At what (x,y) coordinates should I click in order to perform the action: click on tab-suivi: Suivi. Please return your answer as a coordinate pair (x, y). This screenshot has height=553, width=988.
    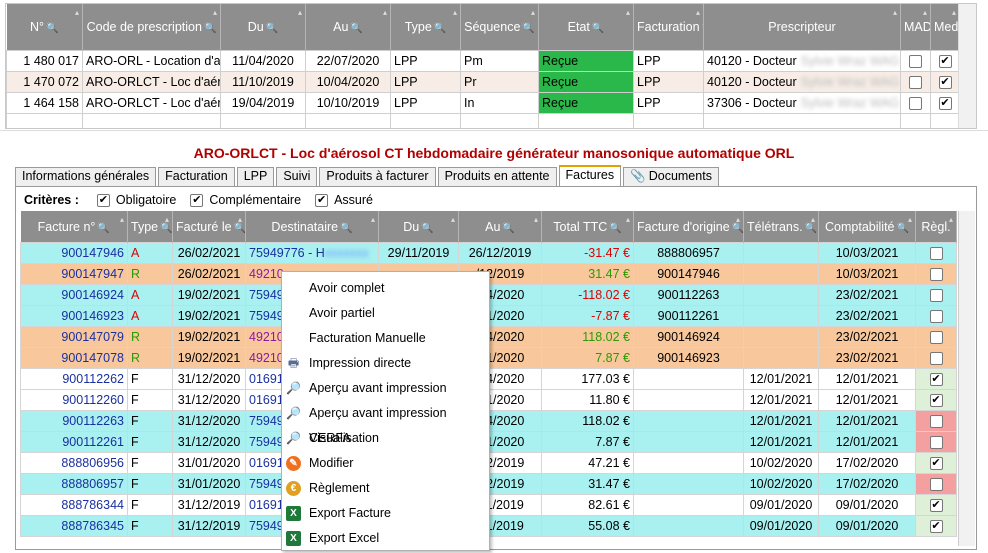
    Looking at the image, I should click on (297, 177).